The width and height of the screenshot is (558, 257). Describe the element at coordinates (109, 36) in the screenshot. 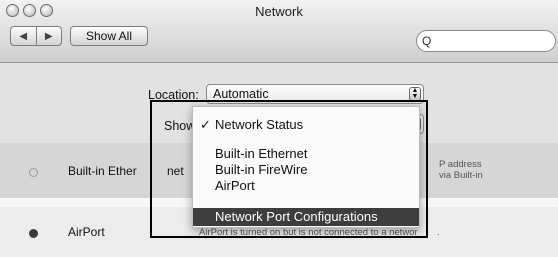

I see `show-all-button: Show All` at that location.